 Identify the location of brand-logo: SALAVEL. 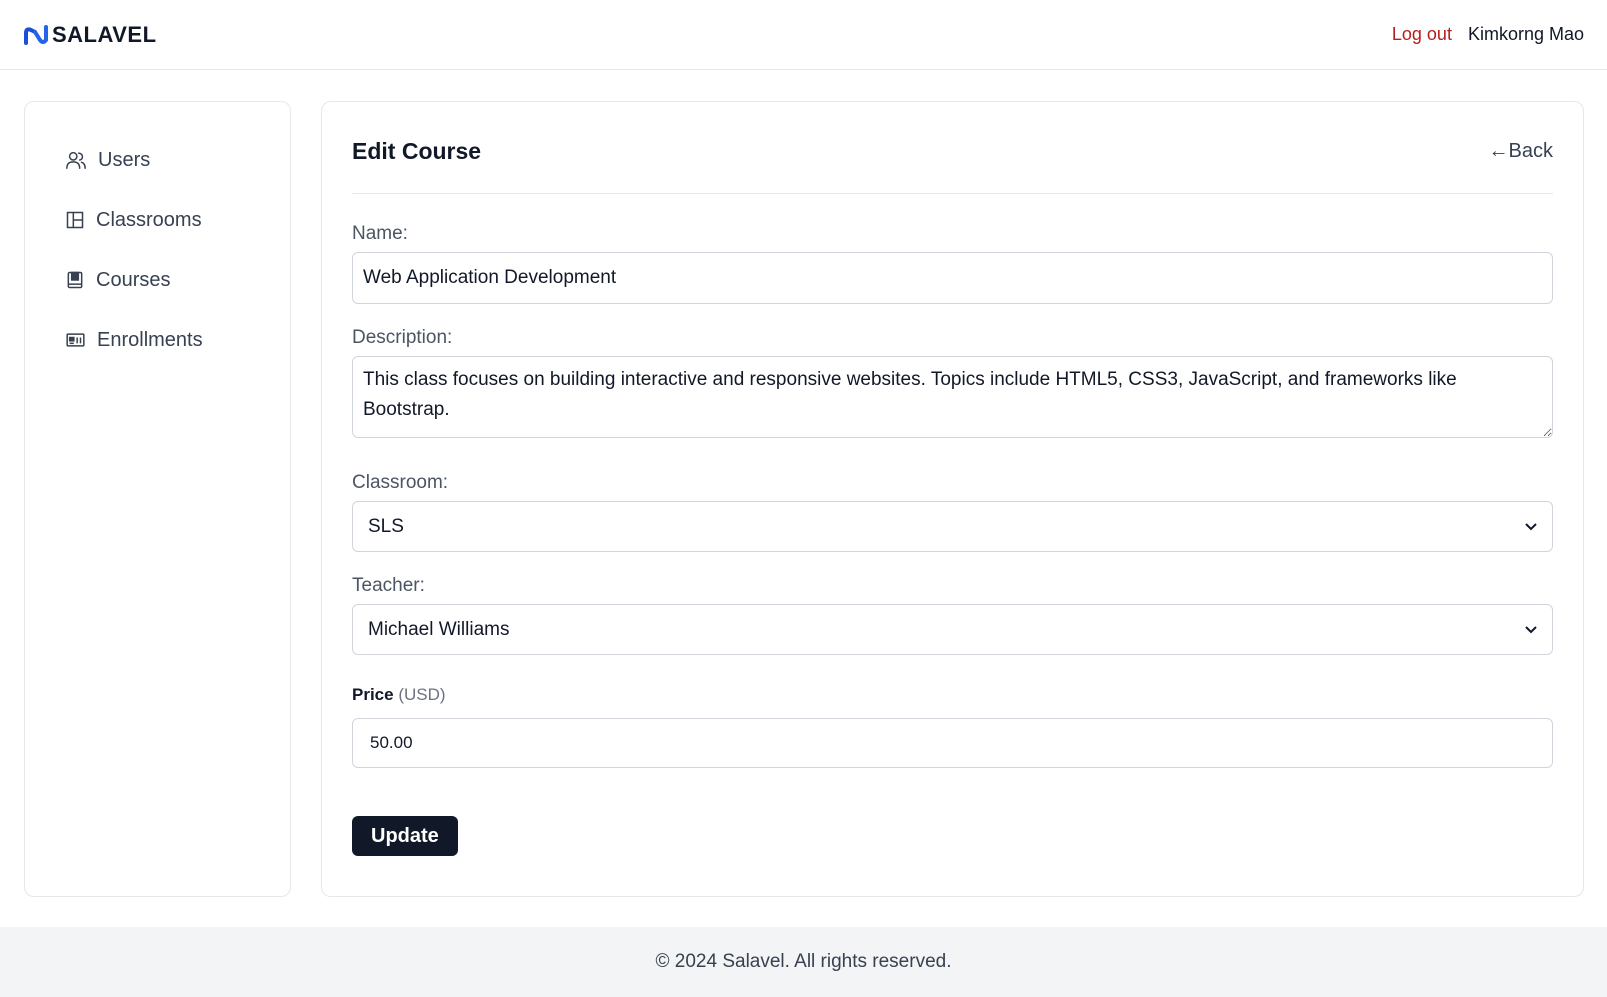
(90, 35).